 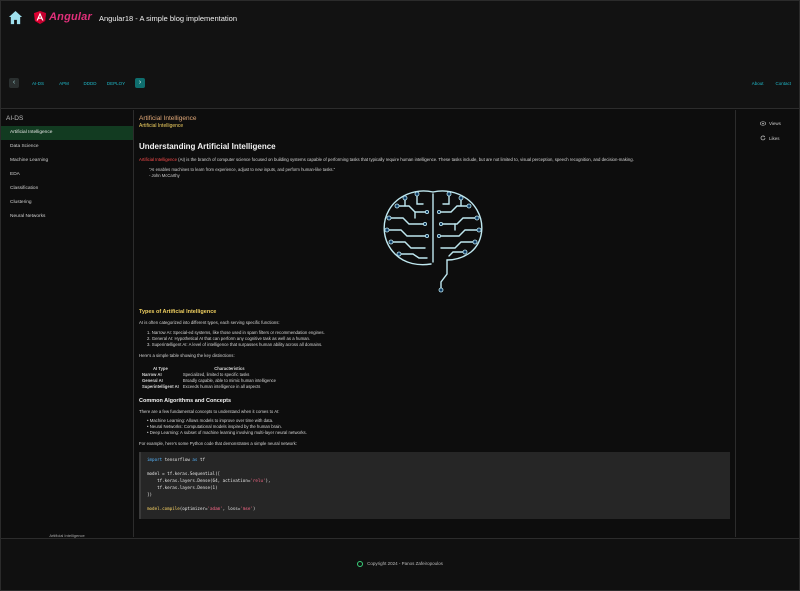 I want to click on app-title: Angular18 - A simple blog implementation, so click(x=168, y=18).